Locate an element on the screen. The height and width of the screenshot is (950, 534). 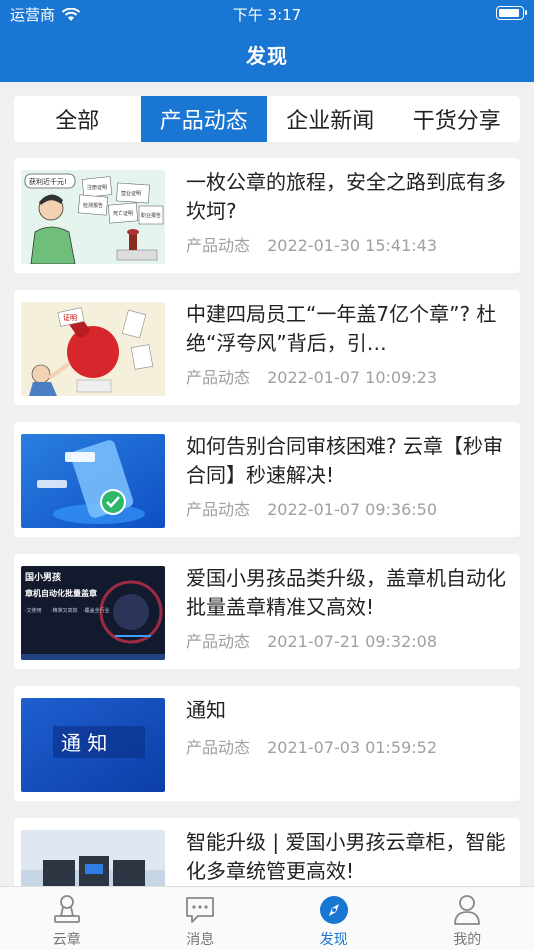
battery-icon is located at coordinates (511, 13).